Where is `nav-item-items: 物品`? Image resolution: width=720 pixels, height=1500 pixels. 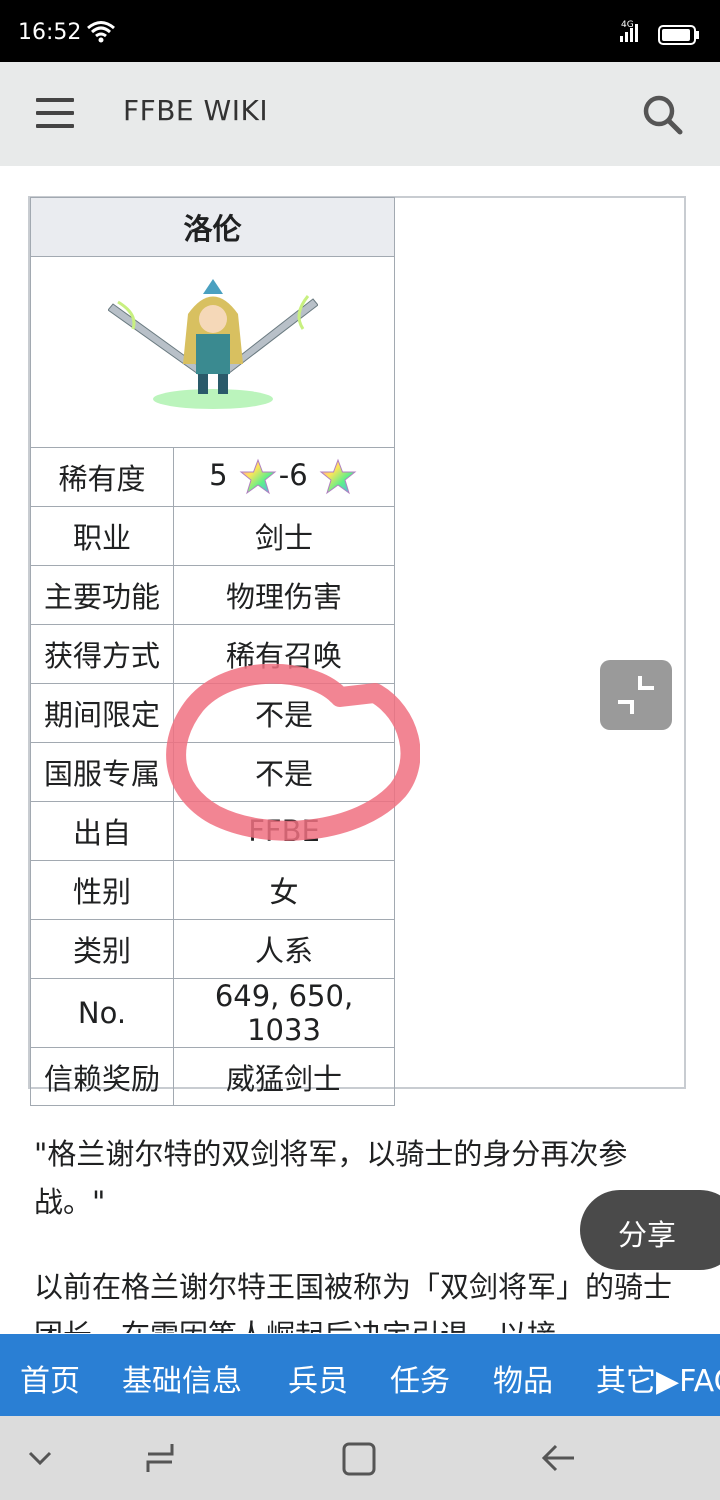
nav-item-items: 物品 is located at coordinates (523, 1378).